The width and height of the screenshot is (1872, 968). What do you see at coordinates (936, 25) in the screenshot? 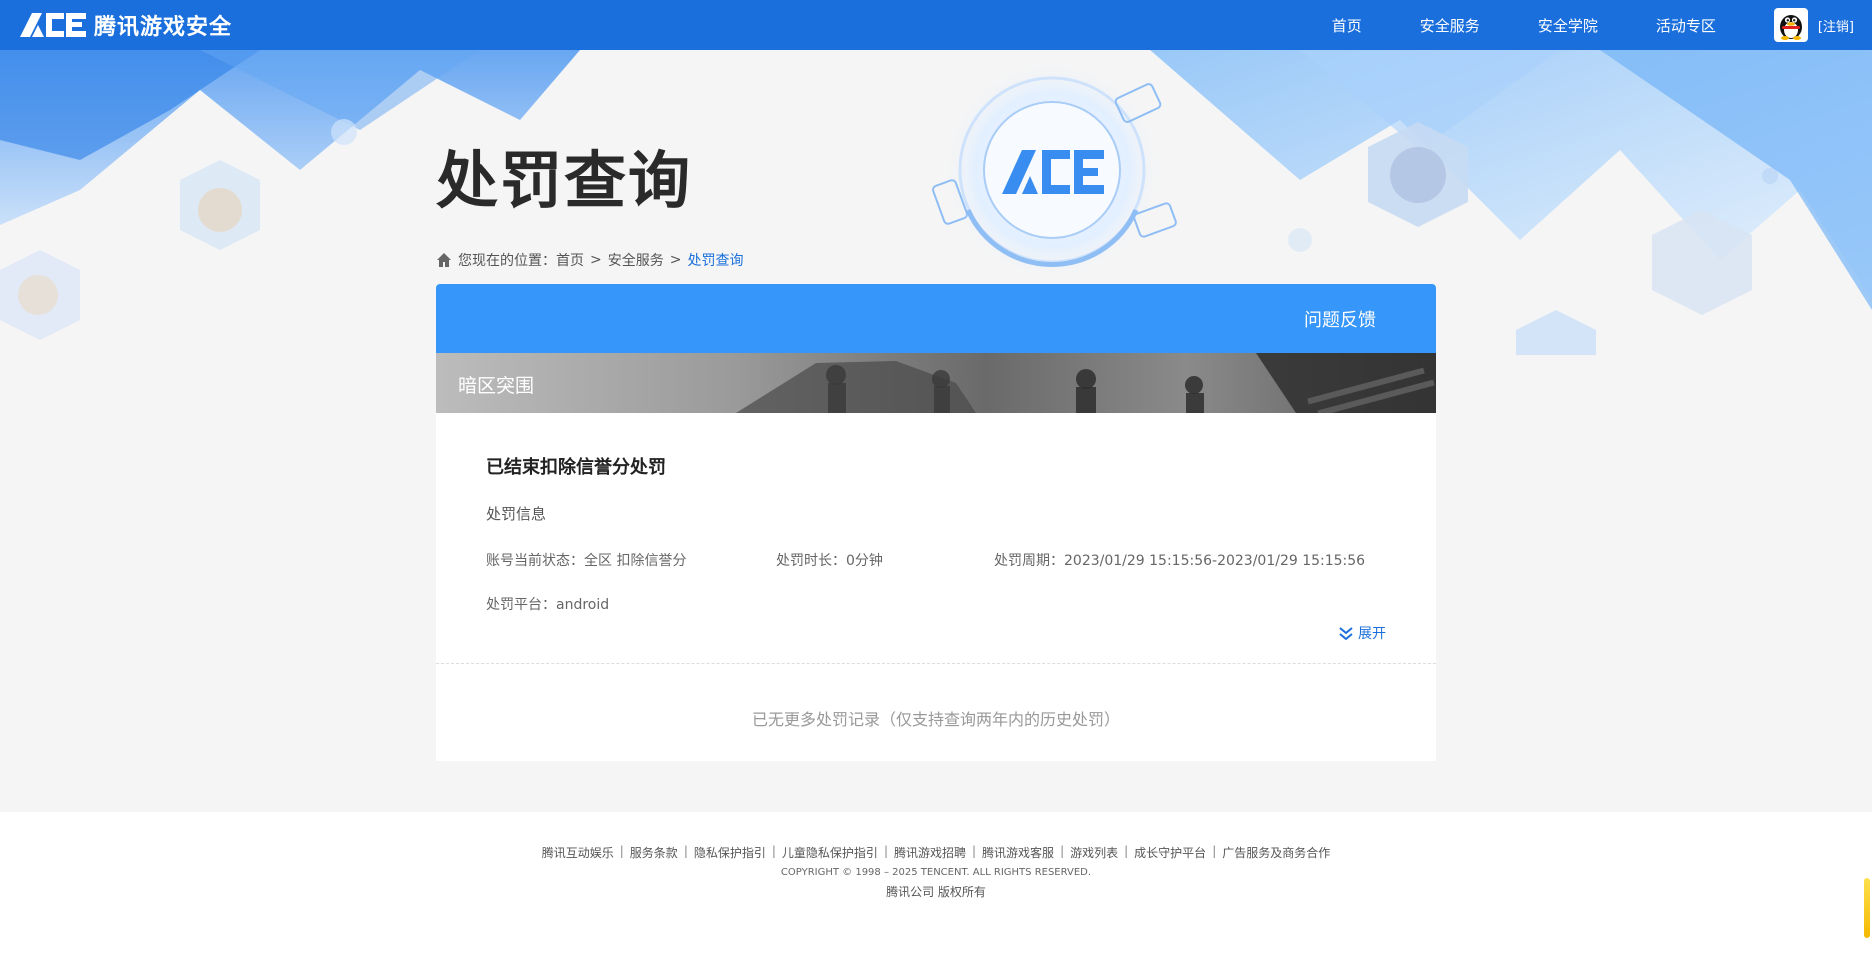
I see `top-navbar: 腾讯游戏安全 首页 安全服务 安全学院 活动专区 [注销]` at bounding box center [936, 25].